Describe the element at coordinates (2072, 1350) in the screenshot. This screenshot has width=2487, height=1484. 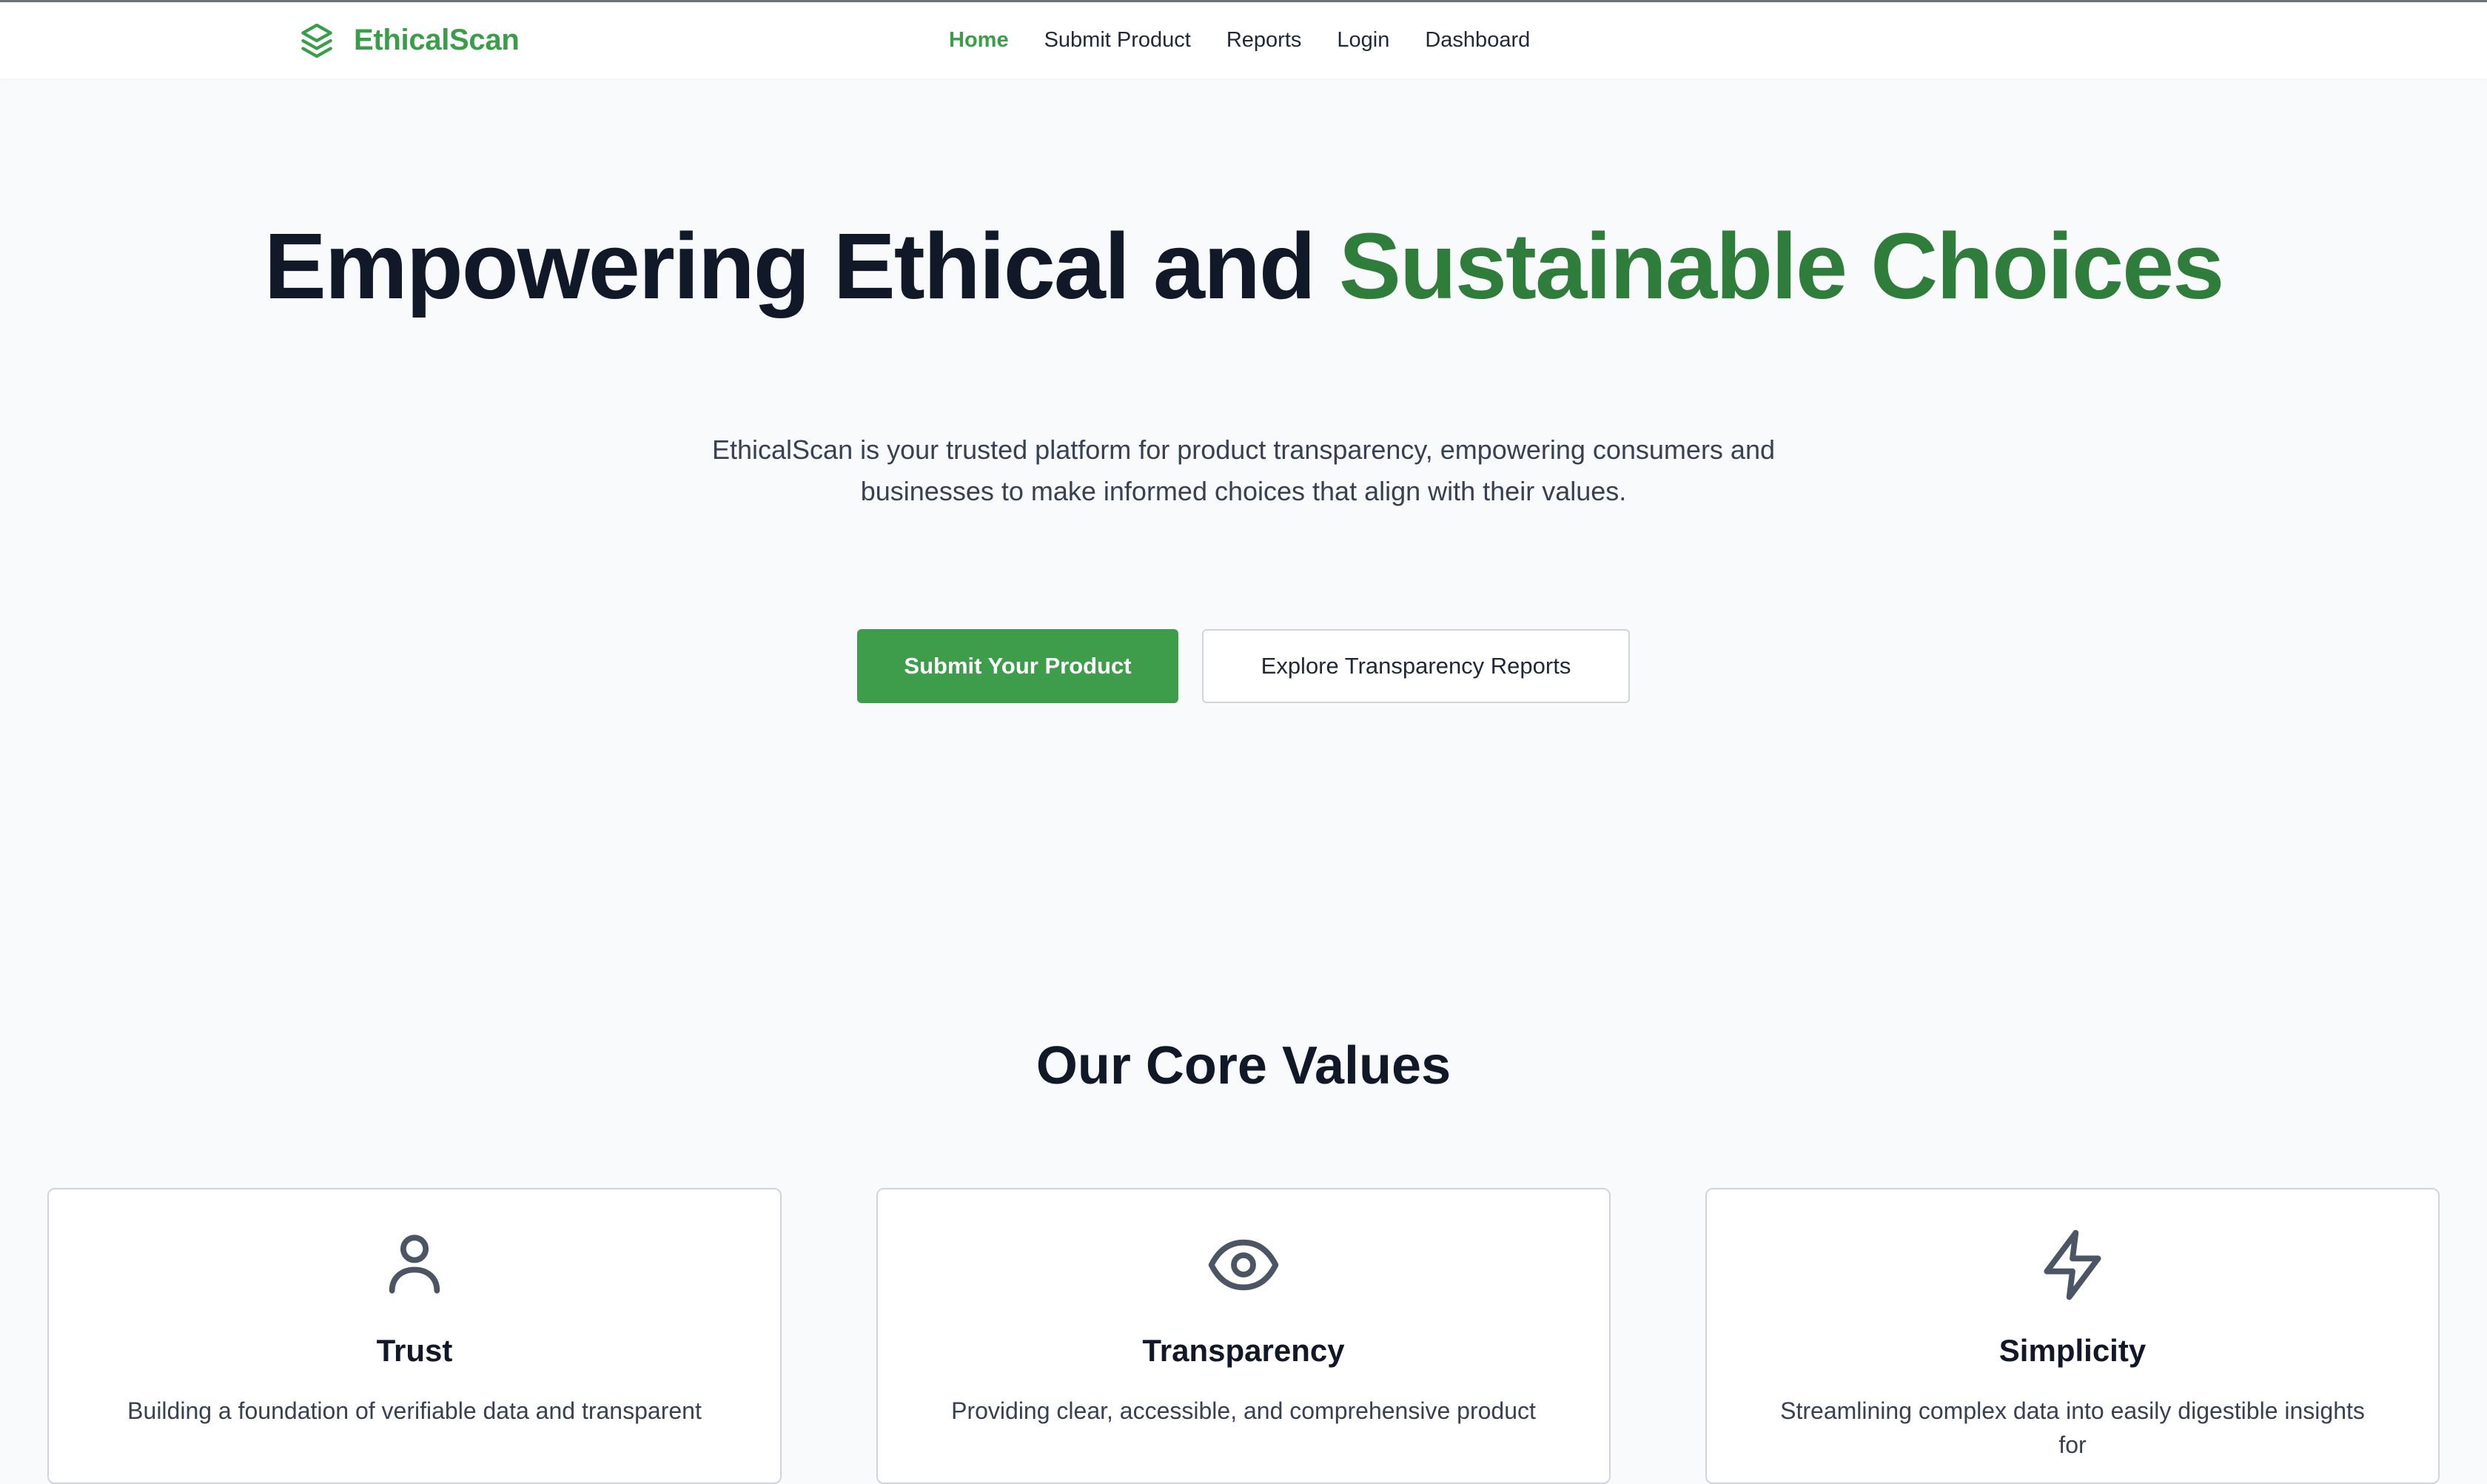
I see `value-card-title: Simplicity` at that location.